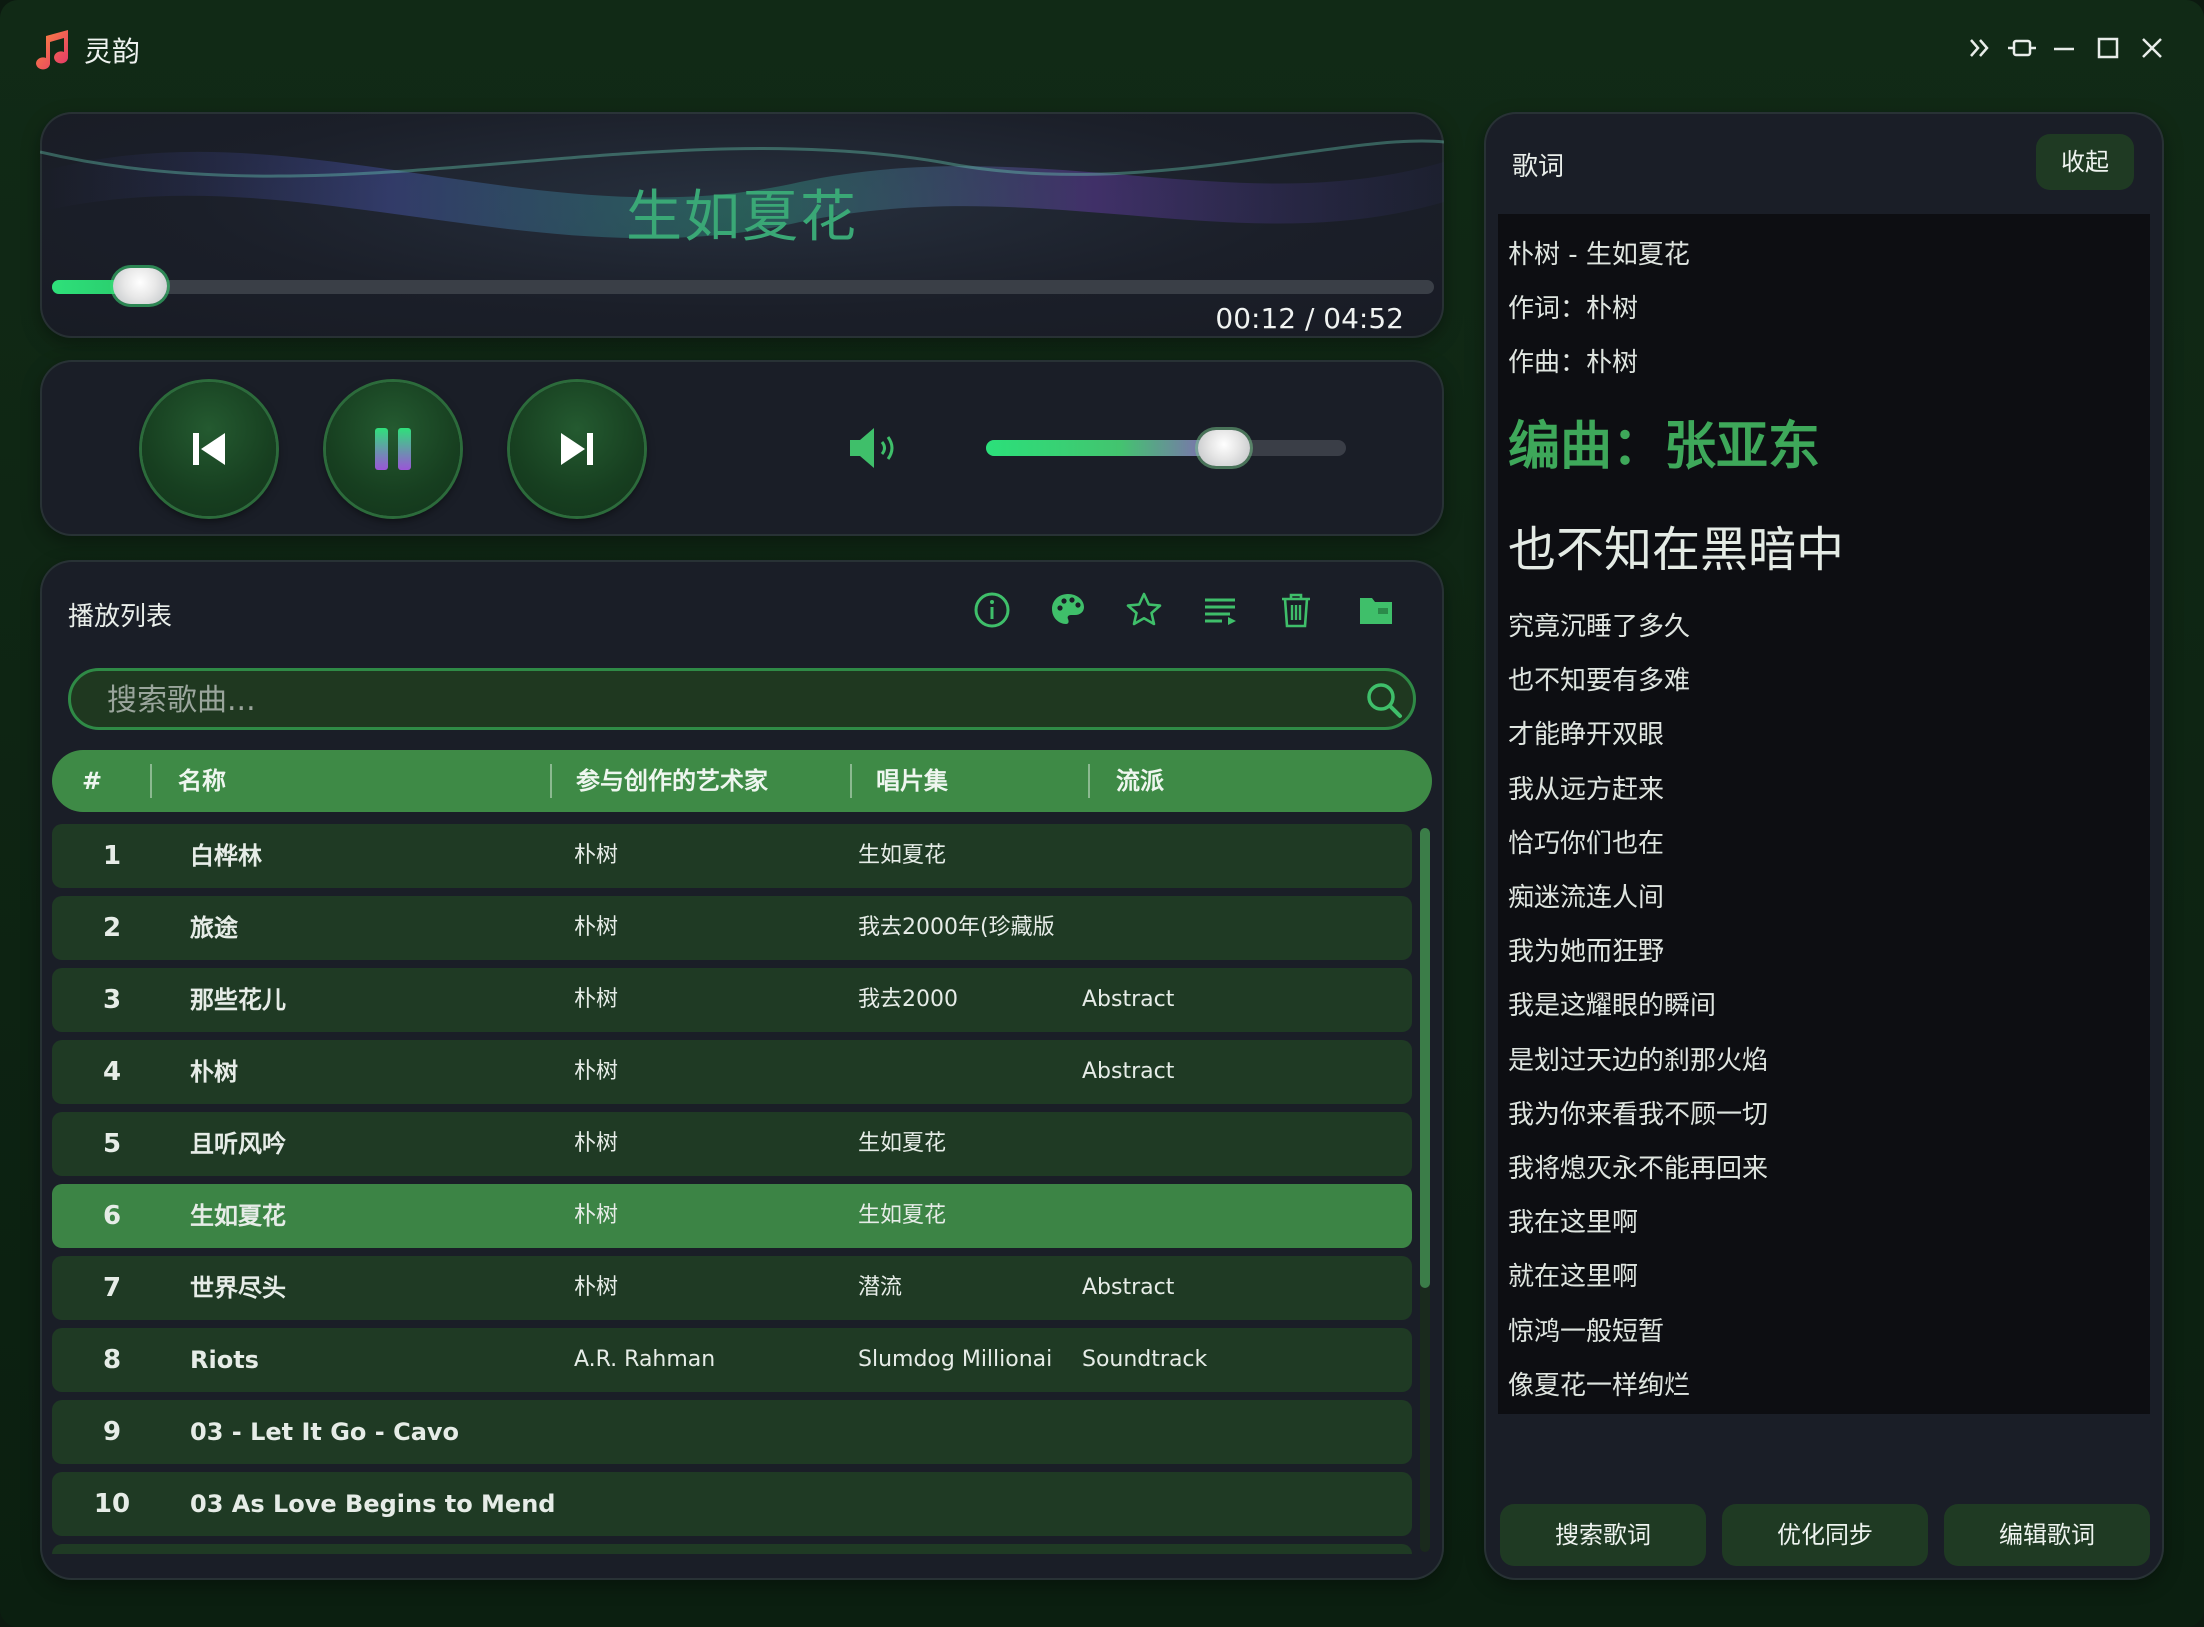 This screenshot has height=1627, width=2204. What do you see at coordinates (1144, 610) in the screenshot?
I see `star-icon` at bounding box center [1144, 610].